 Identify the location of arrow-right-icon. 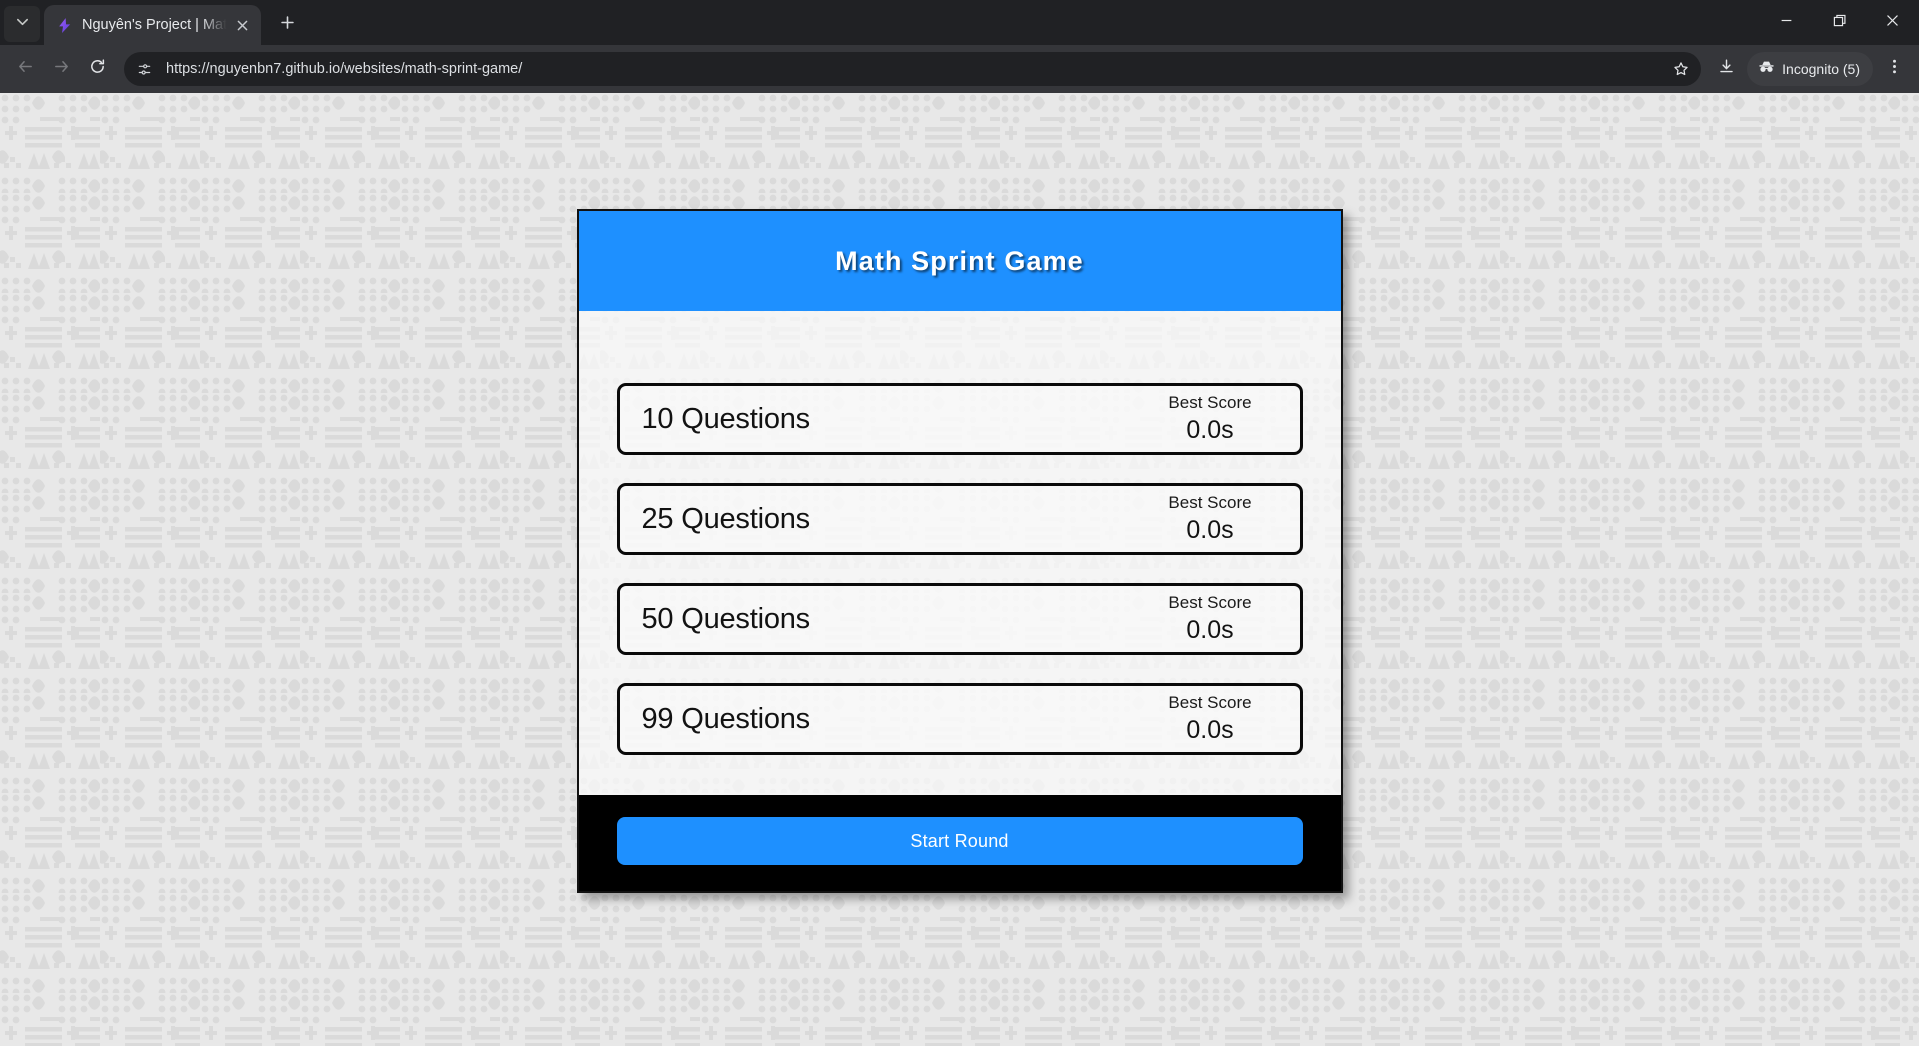
(61, 69).